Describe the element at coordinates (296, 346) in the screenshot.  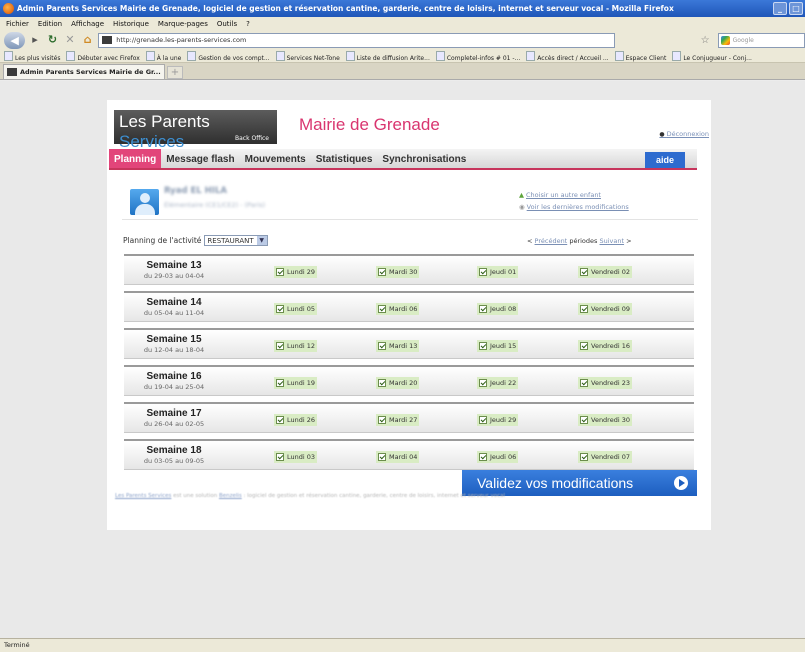
I see `day-checkbox: Lundi 12` at that location.